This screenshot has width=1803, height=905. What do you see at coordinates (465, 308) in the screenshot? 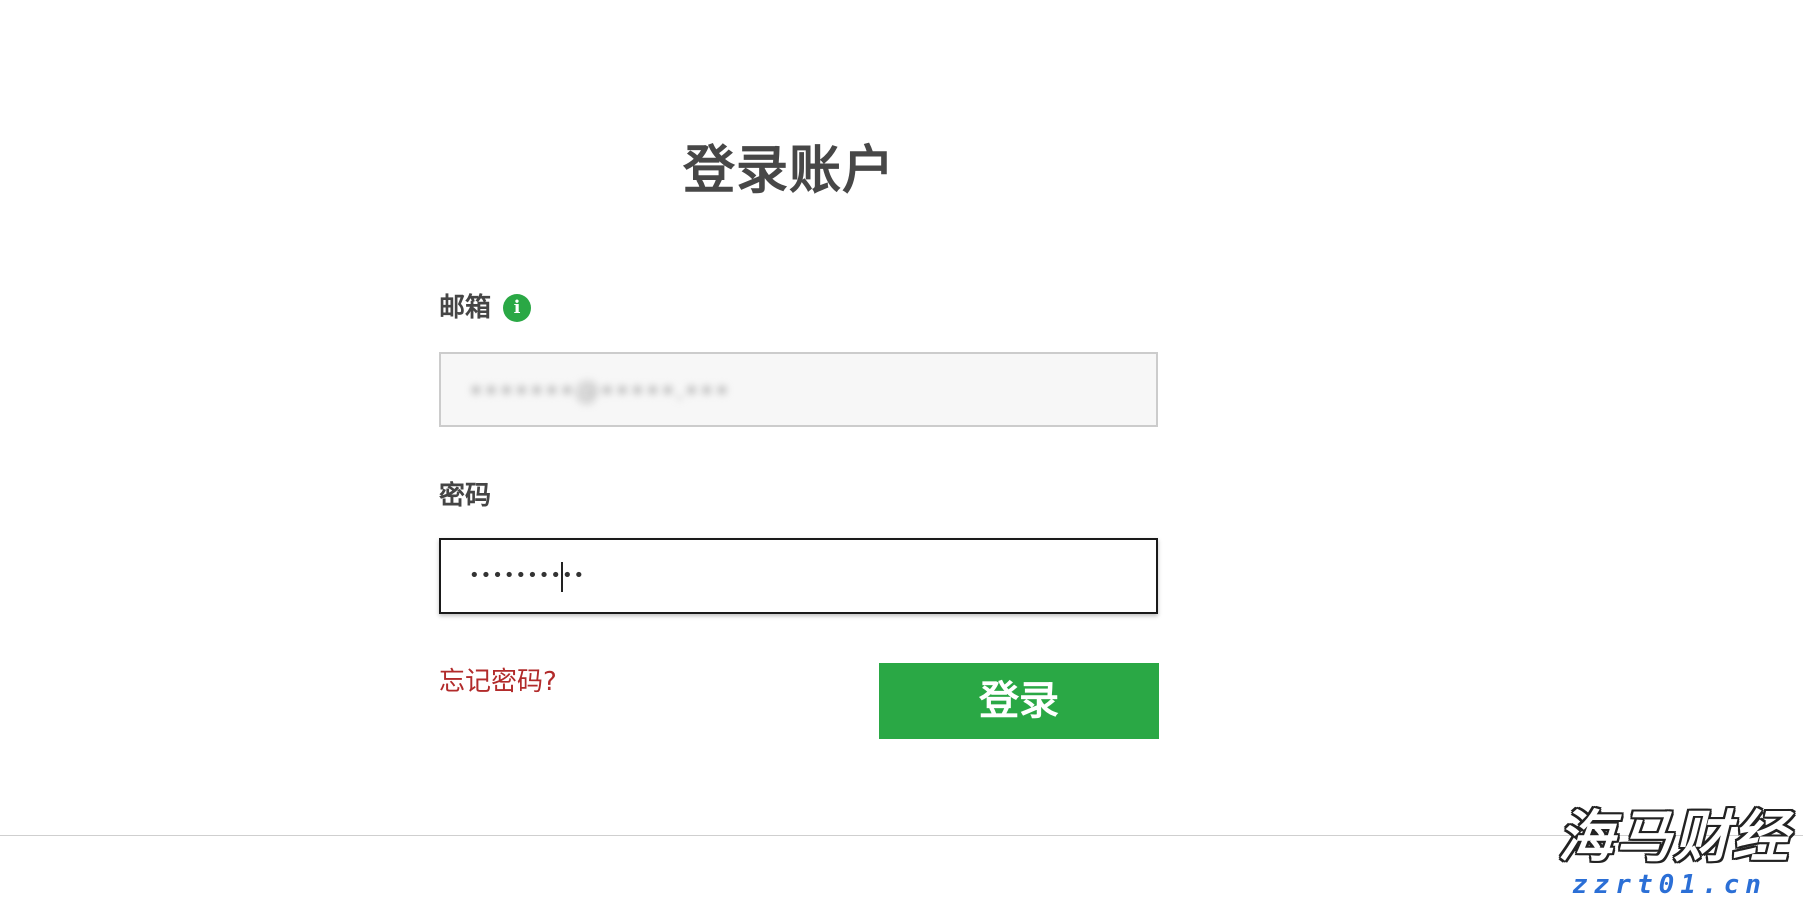
I see `email-label: 邮箱` at bounding box center [465, 308].